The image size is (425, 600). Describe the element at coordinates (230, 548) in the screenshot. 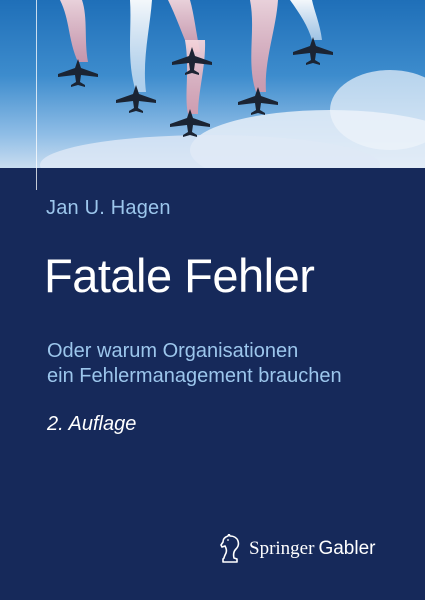

I see `springer-horse-icon` at that location.